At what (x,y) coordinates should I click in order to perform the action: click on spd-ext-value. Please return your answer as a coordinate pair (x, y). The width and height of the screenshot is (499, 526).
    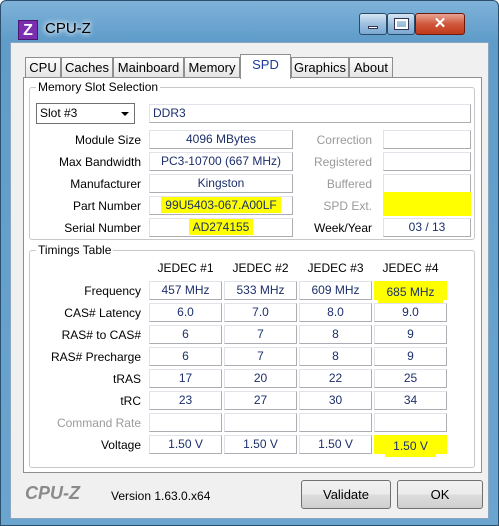
    Looking at the image, I should click on (427, 204).